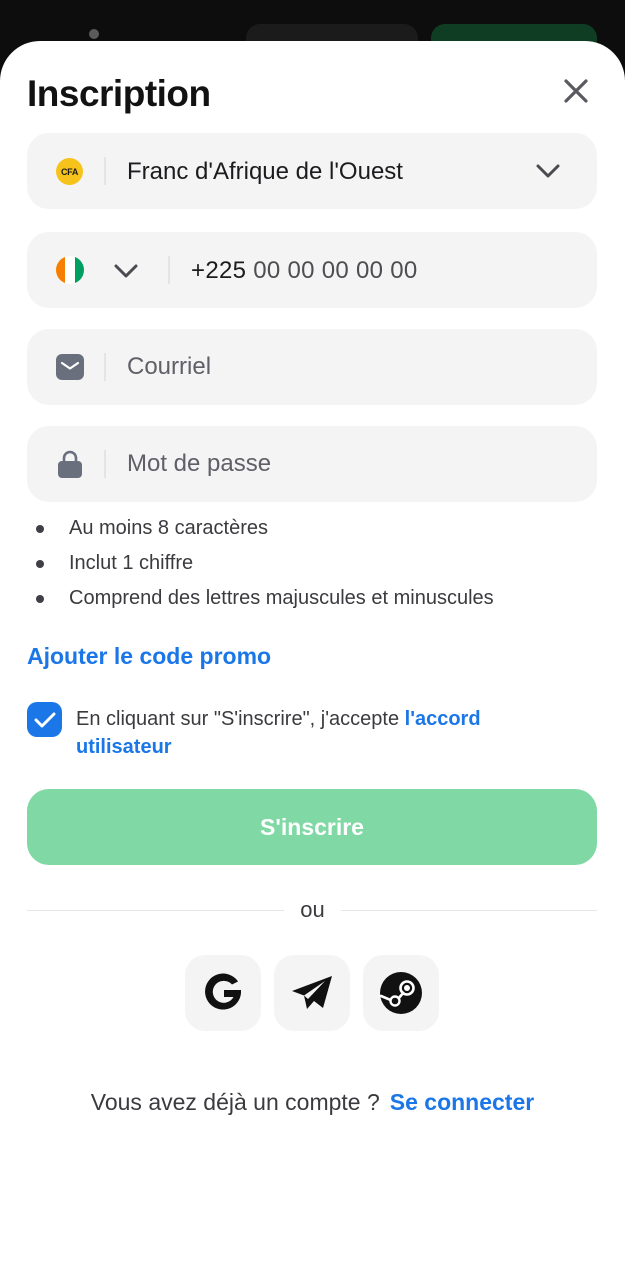 This screenshot has height=1280, width=625. What do you see at coordinates (312, 827) in the screenshot?
I see `register-button: S'inscrire` at bounding box center [312, 827].